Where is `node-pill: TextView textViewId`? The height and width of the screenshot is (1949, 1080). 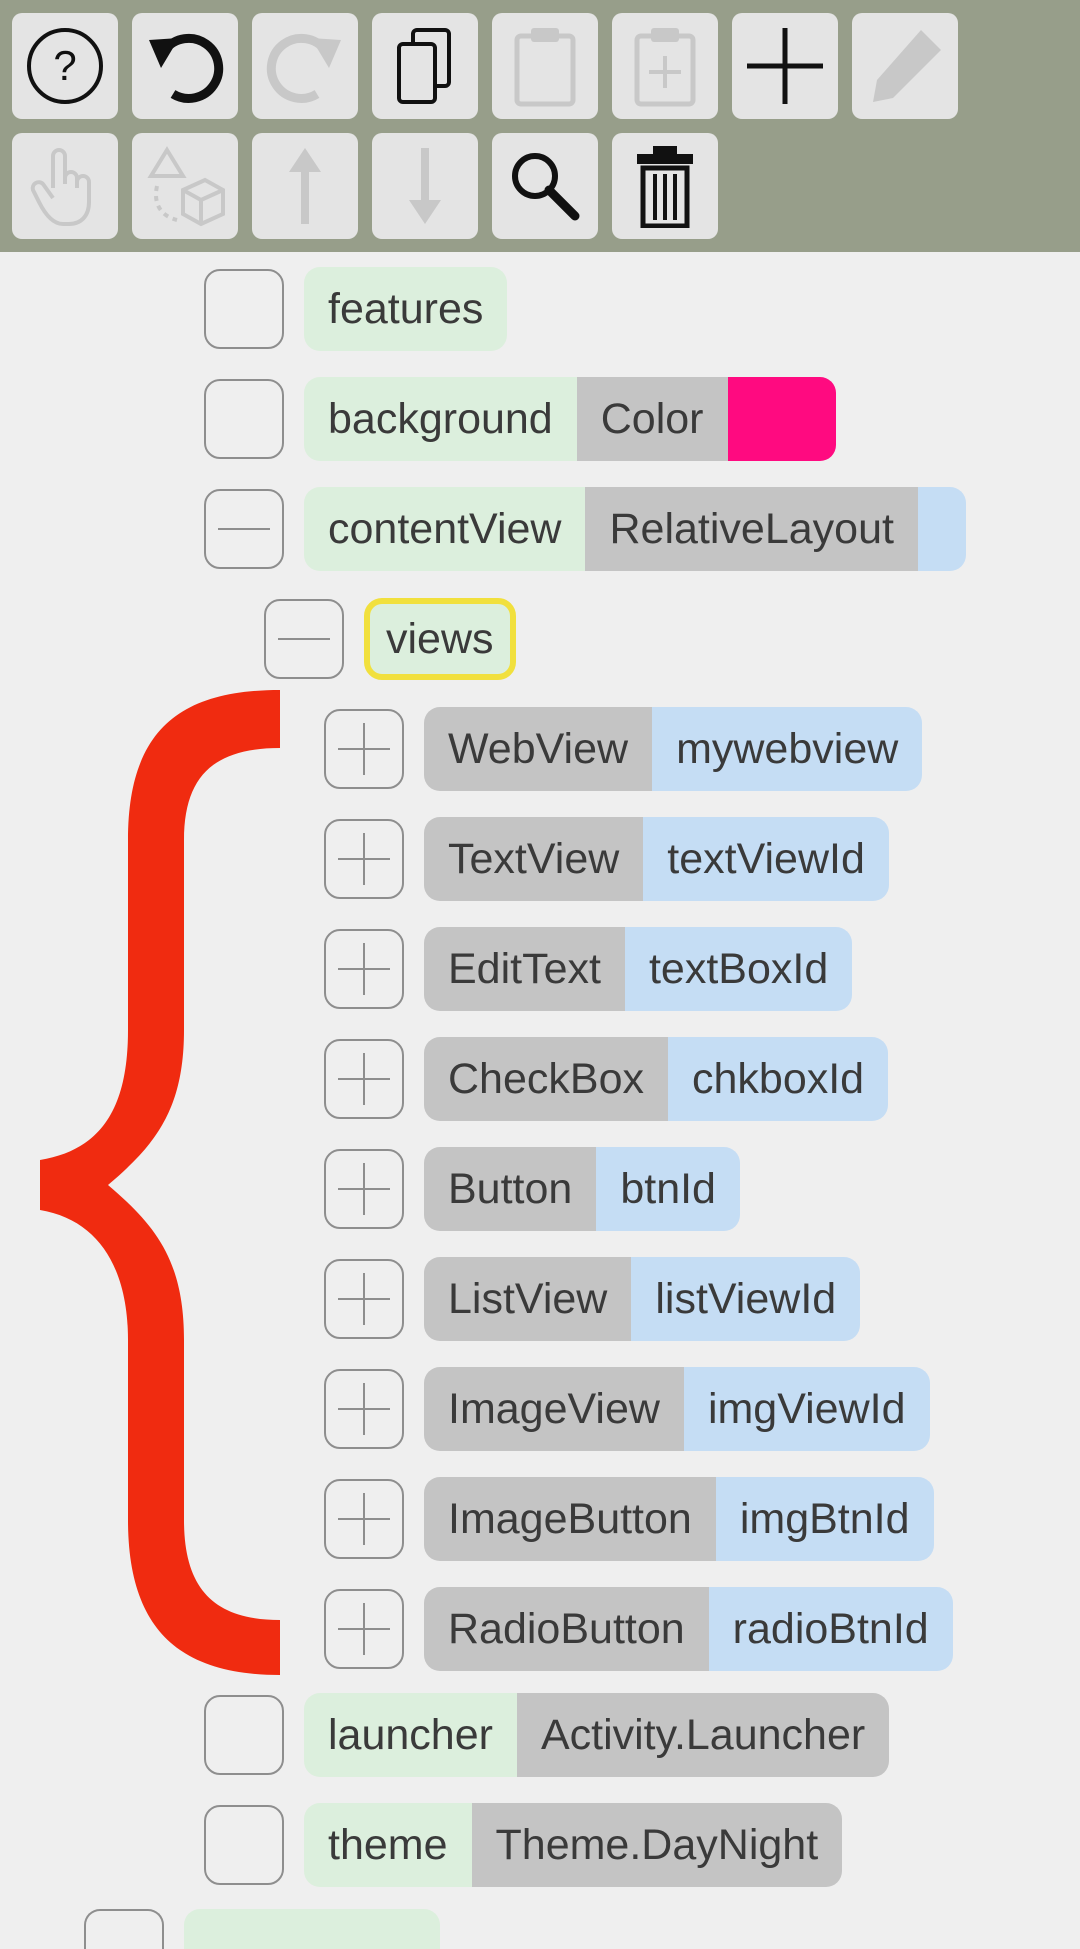 node-pill: TextView textViewId is located at coordinates (656, 859).